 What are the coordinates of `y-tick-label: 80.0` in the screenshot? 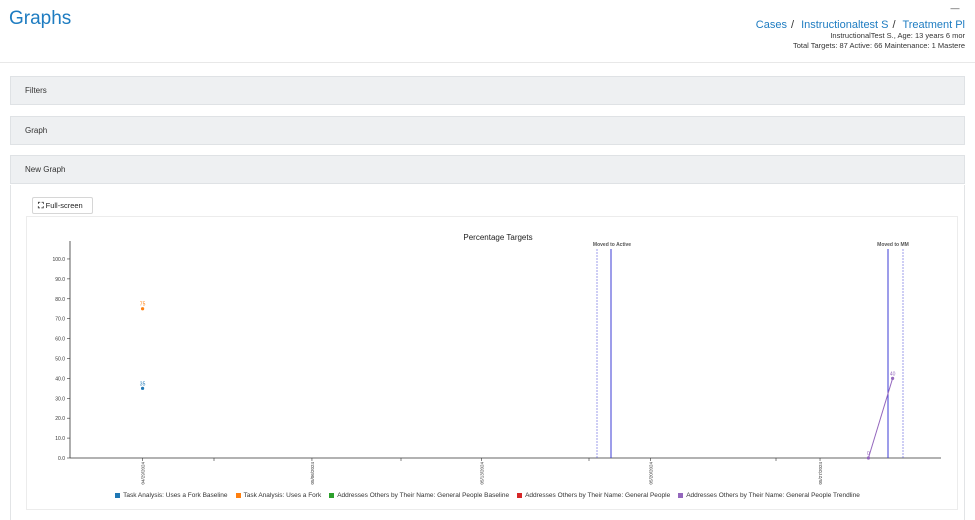 It's located at (60, 300).